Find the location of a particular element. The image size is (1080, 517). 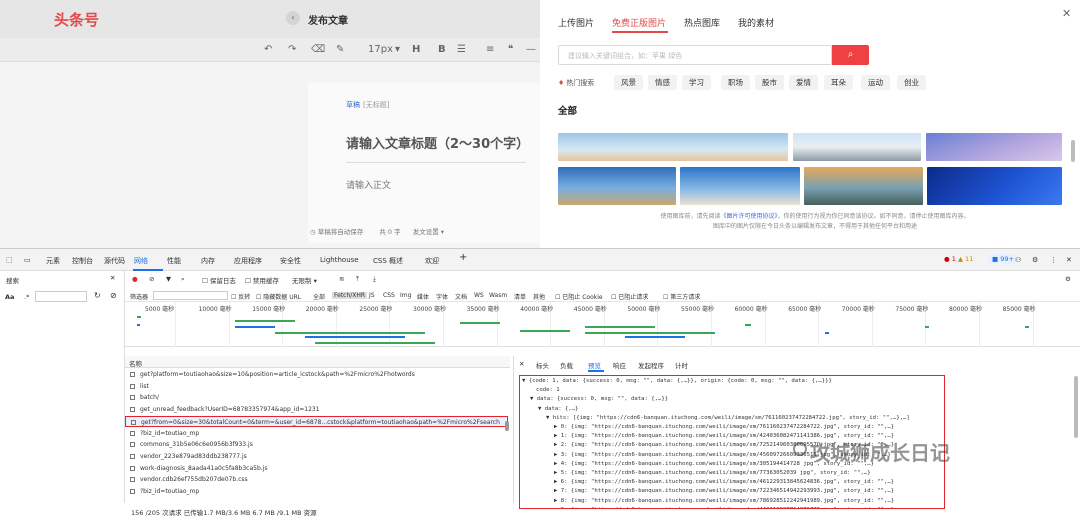

publish-settings-link: 发文设置 is located at coordinates (426, 232).